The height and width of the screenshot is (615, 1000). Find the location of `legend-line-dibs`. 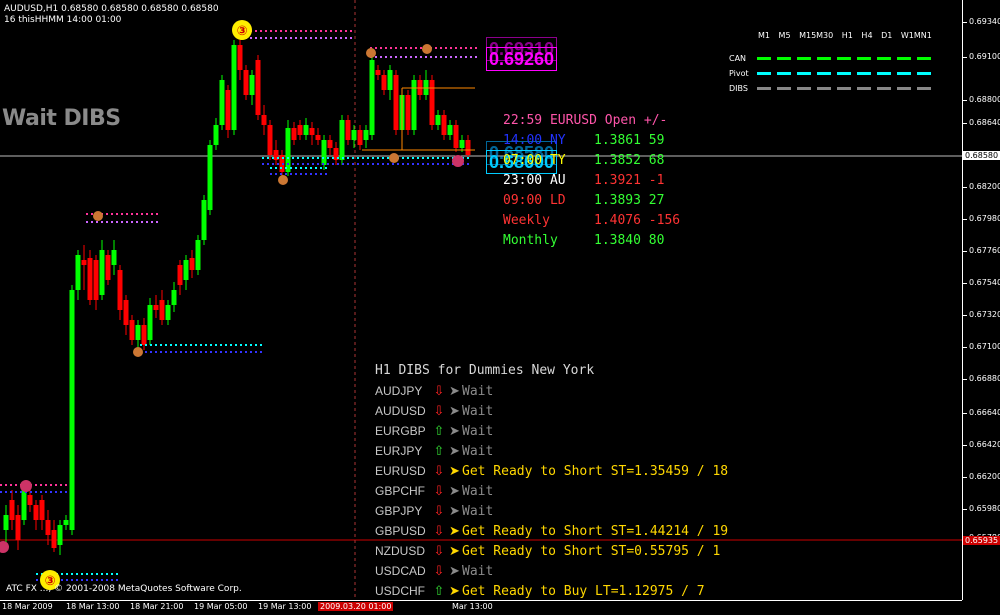

legend-line-dibs is located at coordinates (845, 88).